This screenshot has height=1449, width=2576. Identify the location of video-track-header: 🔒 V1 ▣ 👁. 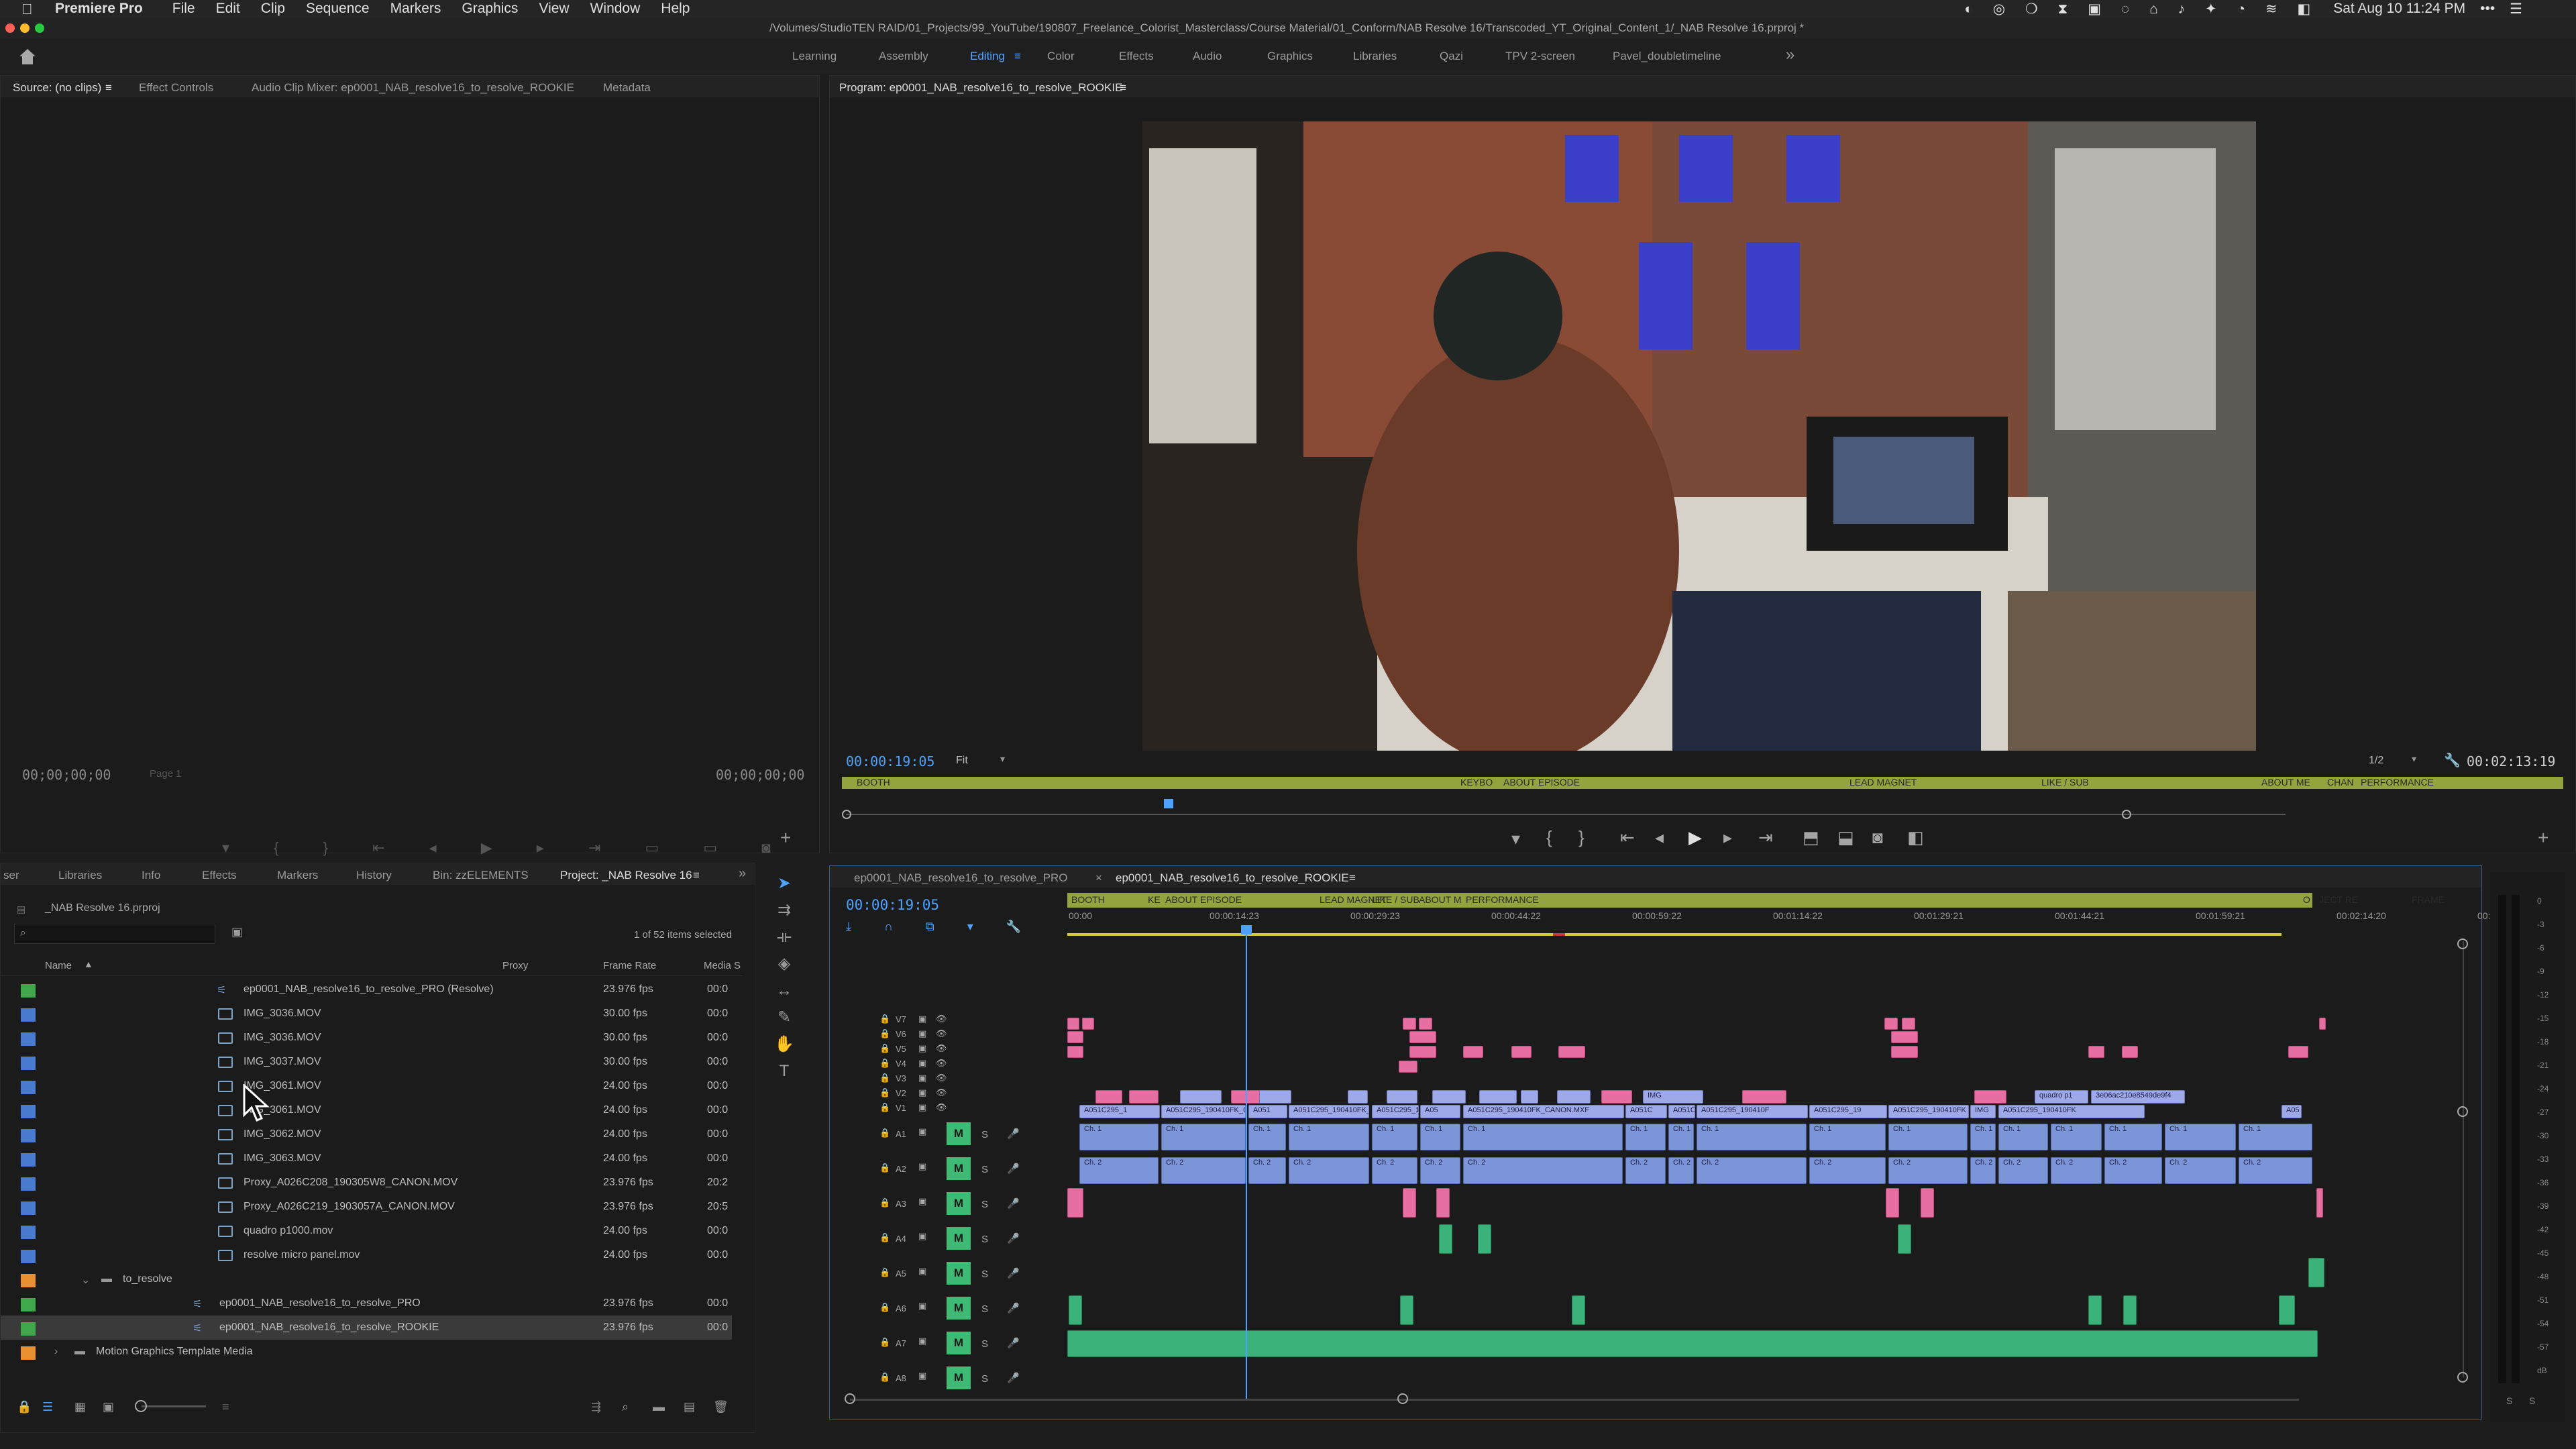
(964, 1109).